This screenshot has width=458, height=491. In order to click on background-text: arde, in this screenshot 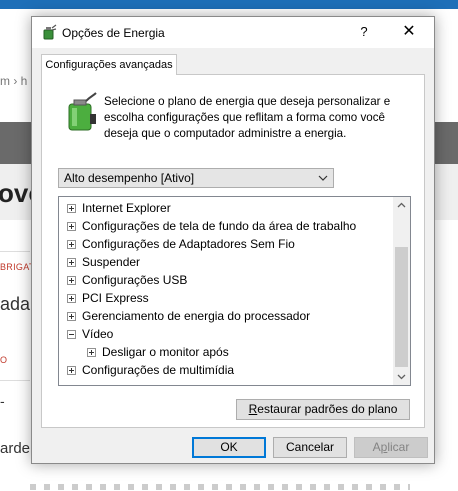, I will do `click(17, 448)`.